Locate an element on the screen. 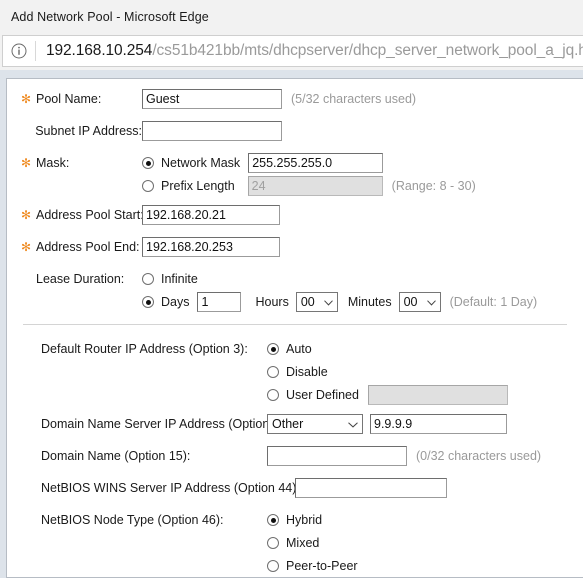 The image size is (583, 578). lease-default-hint: (Default: 1 Day) is located at coordinates (493, 302).